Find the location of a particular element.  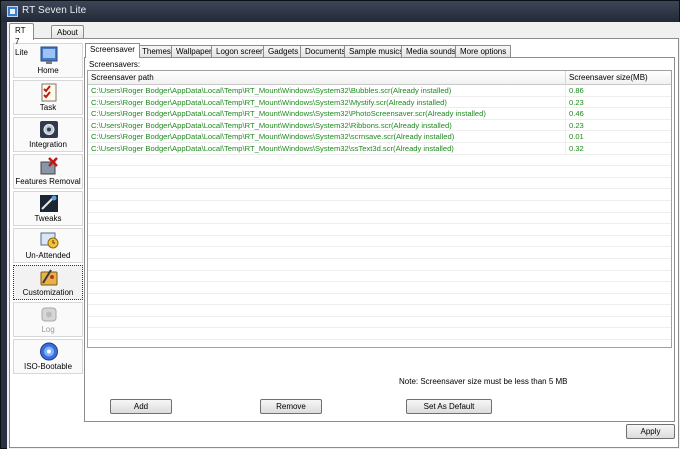

sidebar-item-tweaks: Tweaks is located at coordinates (48, 208).